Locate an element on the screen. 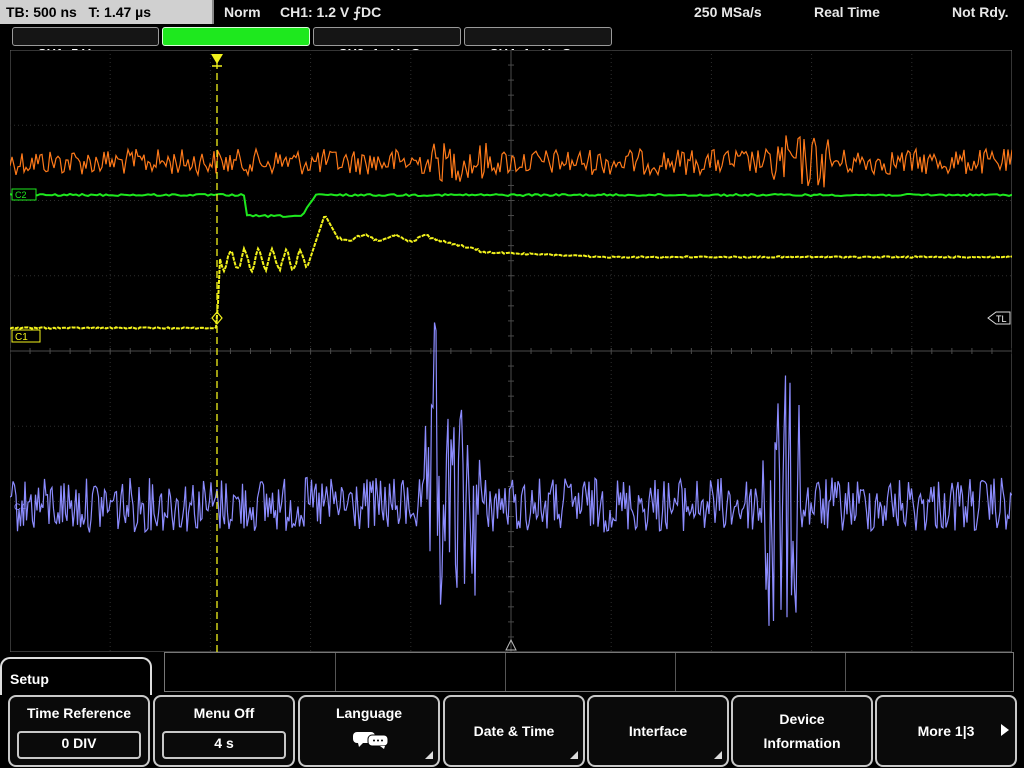 This screenshot has height=768, width=1024. language-label: Language is located at coordinates (369, 713).